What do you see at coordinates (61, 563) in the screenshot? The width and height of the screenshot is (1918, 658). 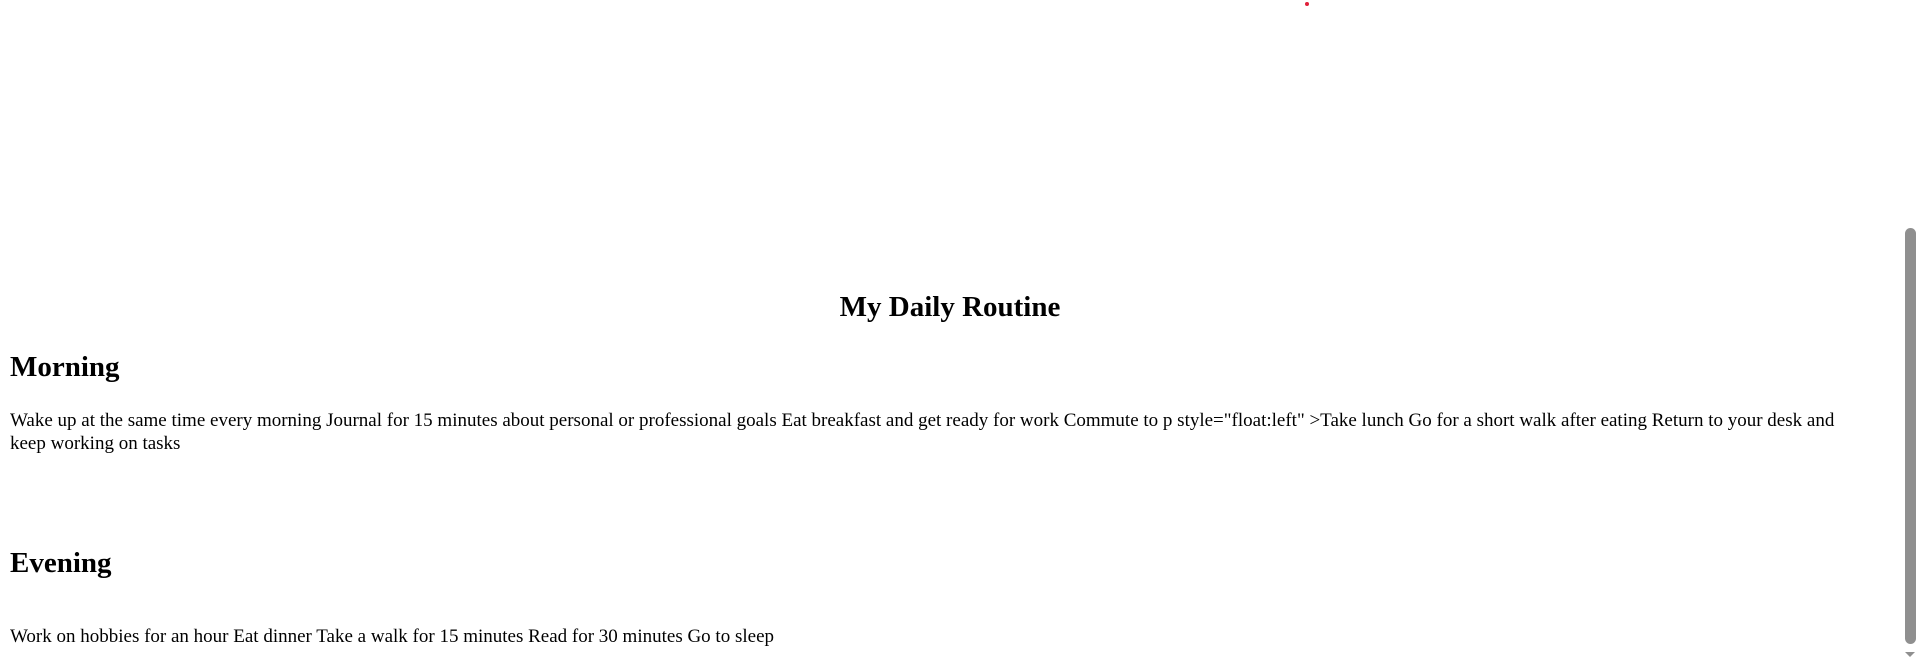 I see `evening-heading: Evening` at bounding box center [61, 563].